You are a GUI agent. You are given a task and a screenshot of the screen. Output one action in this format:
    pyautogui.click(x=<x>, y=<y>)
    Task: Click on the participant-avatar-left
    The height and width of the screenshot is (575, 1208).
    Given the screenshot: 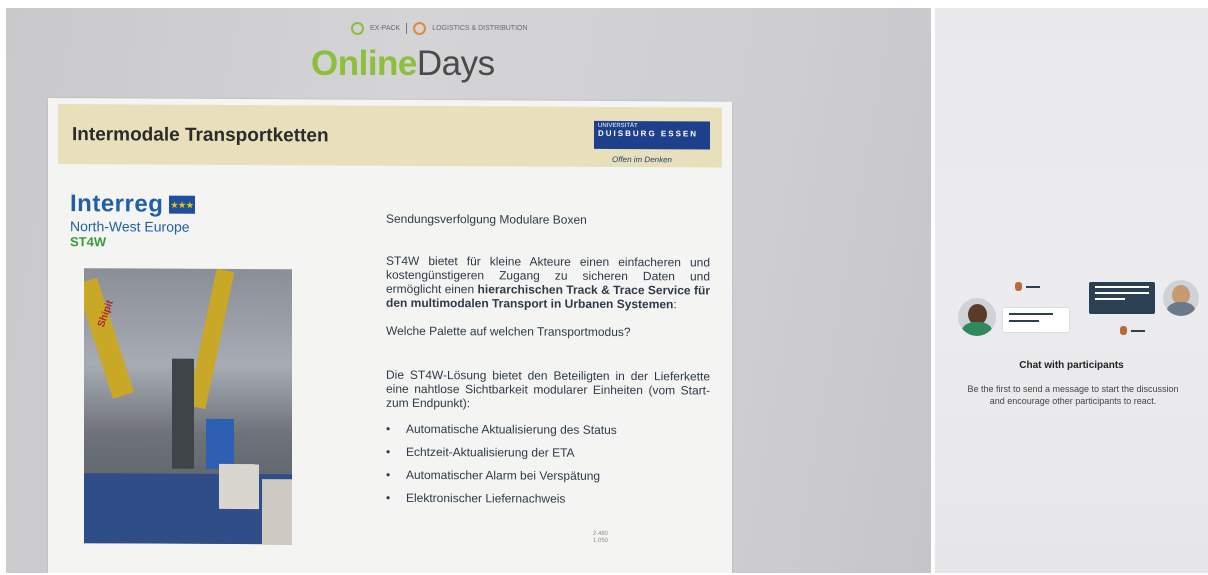 What is the action you would take?
    pyautogui.click(x=977, y=317)
    